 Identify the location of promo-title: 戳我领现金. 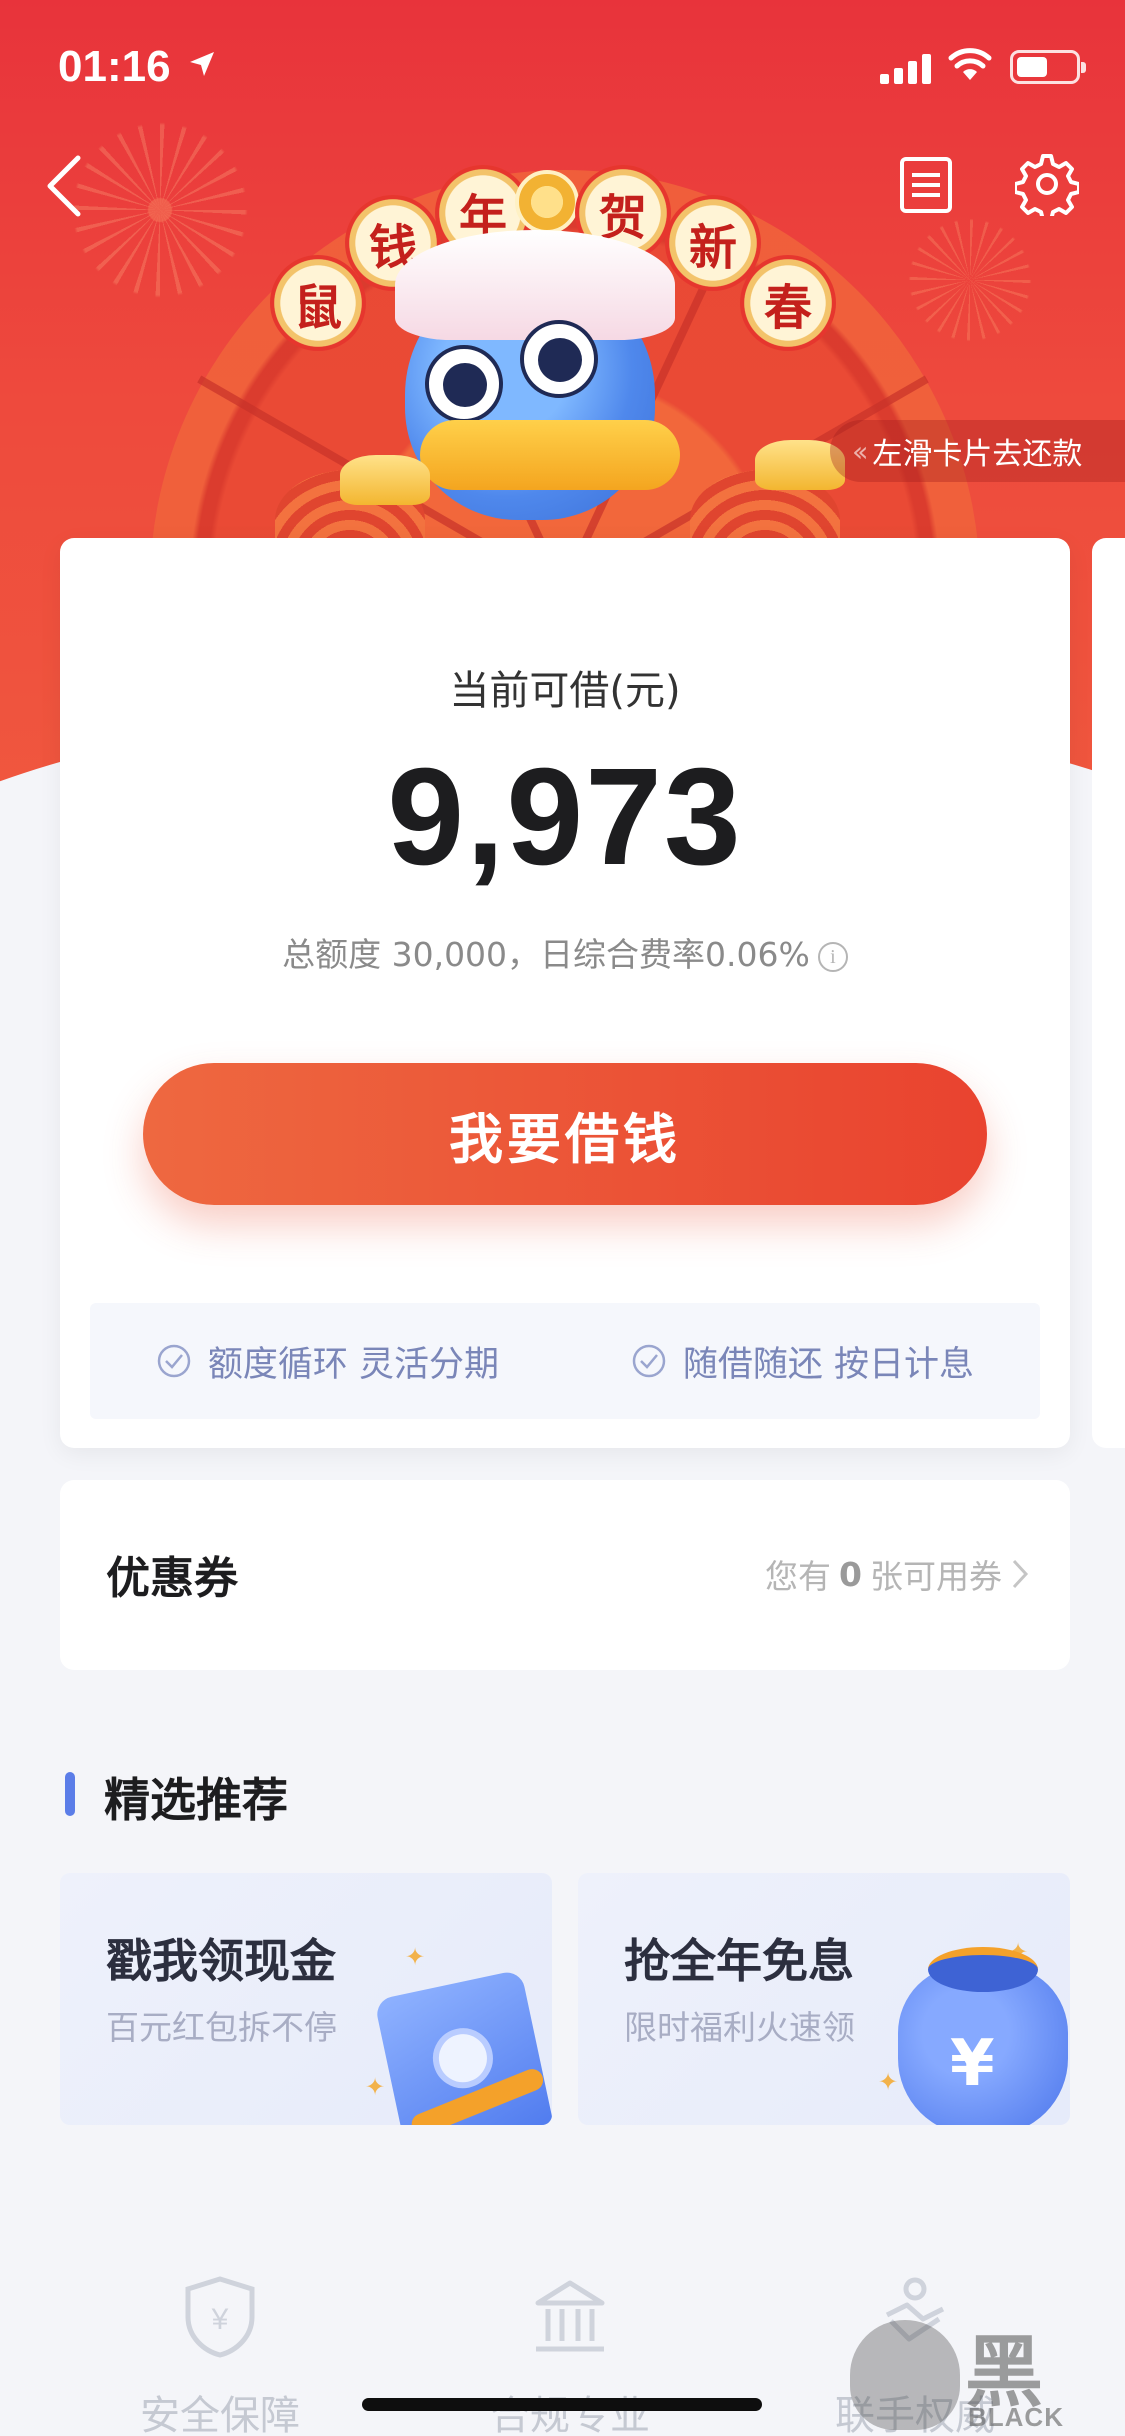
(221, 1961).